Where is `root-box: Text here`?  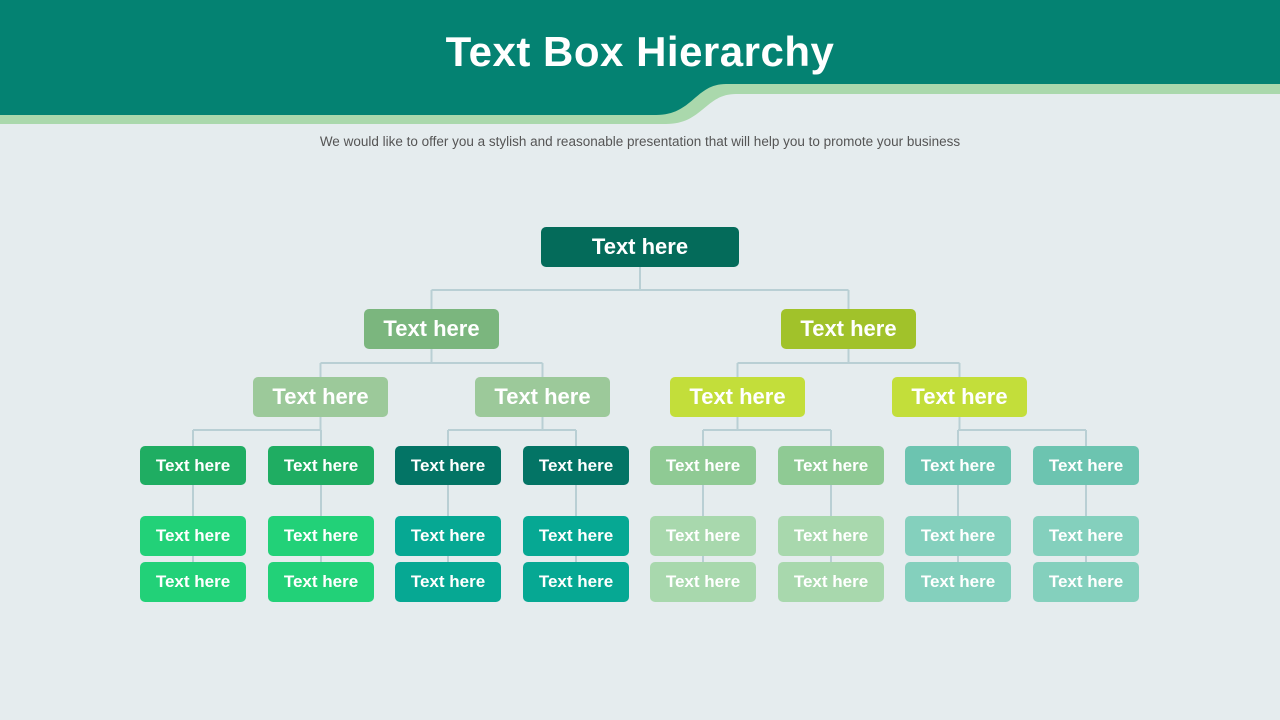
root-box: Text here is located at coordinates (640, 247).